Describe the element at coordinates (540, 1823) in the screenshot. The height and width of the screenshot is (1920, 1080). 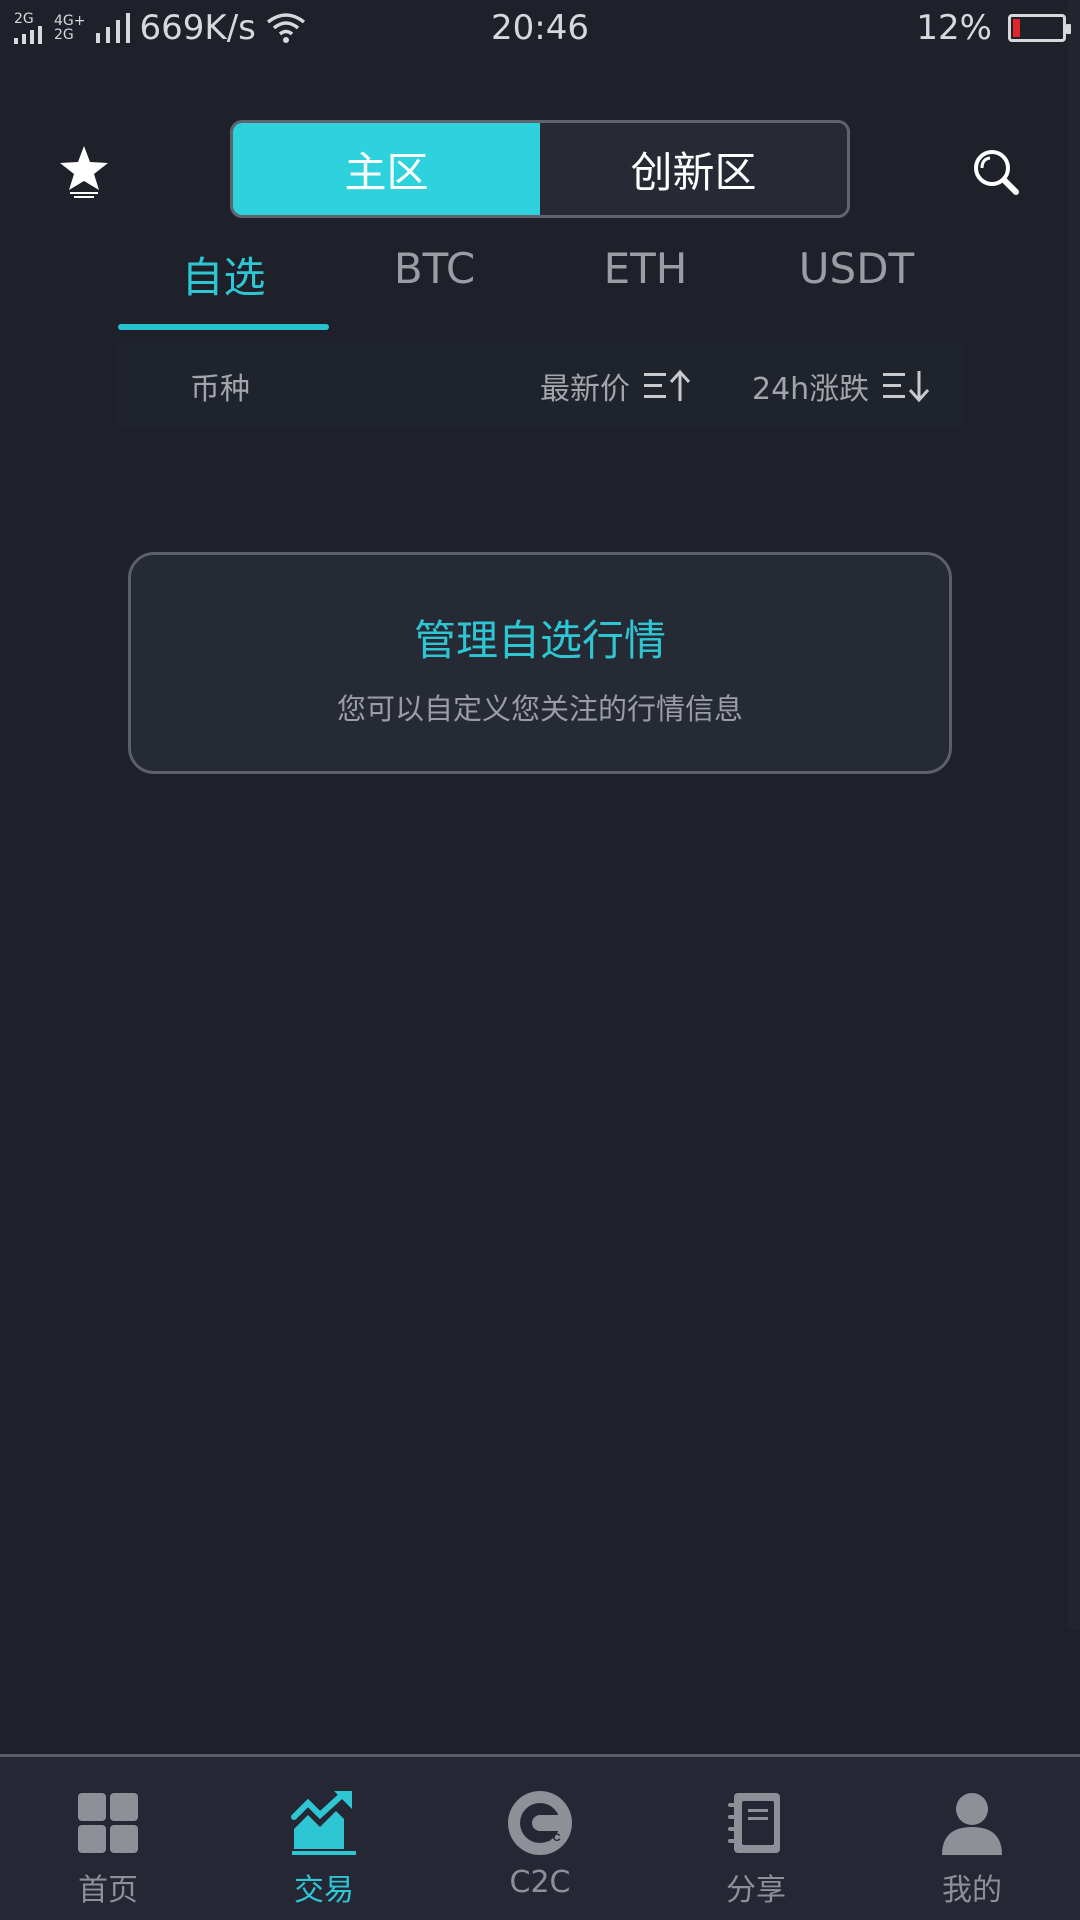
I see `c2c-icon: TC` at that location.